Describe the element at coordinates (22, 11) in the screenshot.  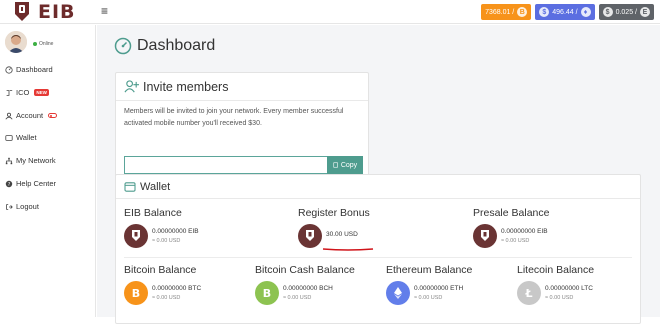
I see `eib-logo-icon` at that location.